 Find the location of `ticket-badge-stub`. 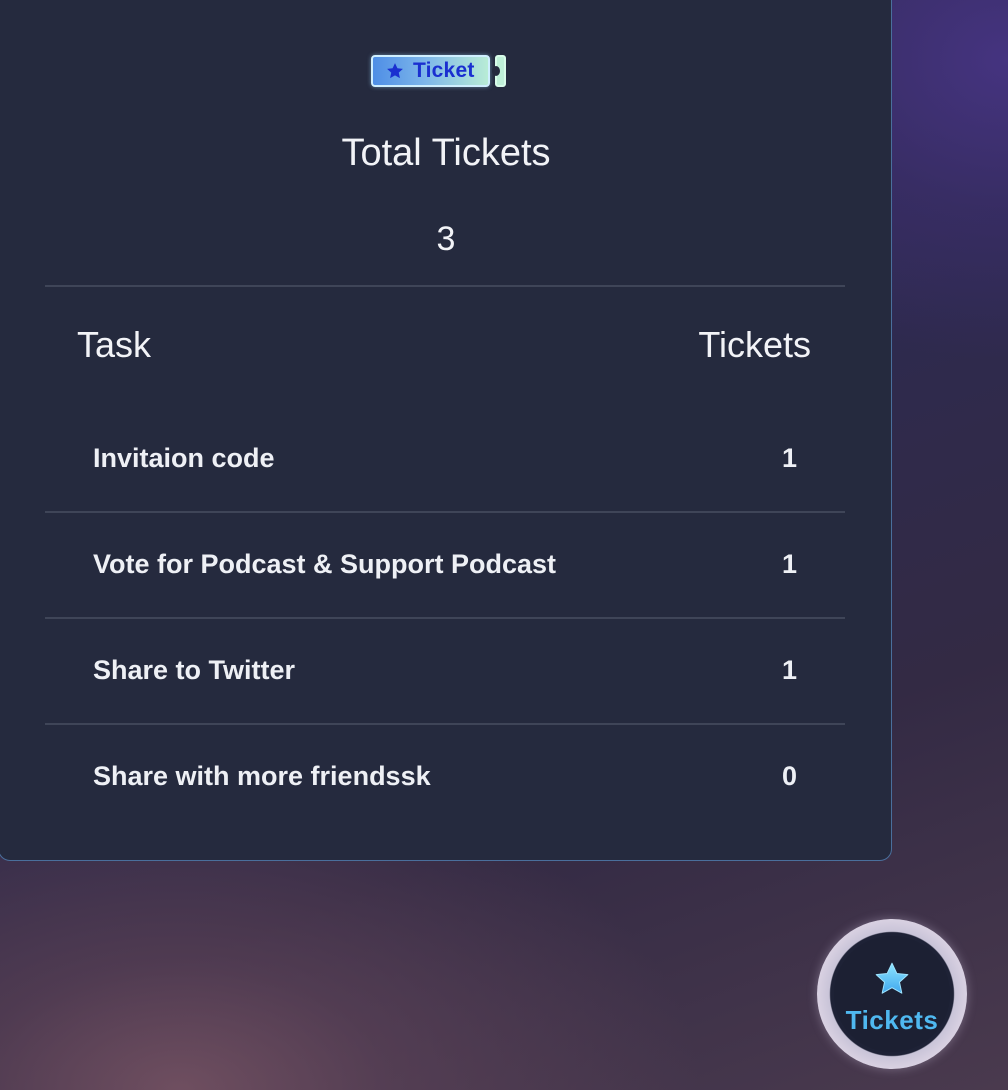

ticket-badge-stub is located at coordinates (498, 71).